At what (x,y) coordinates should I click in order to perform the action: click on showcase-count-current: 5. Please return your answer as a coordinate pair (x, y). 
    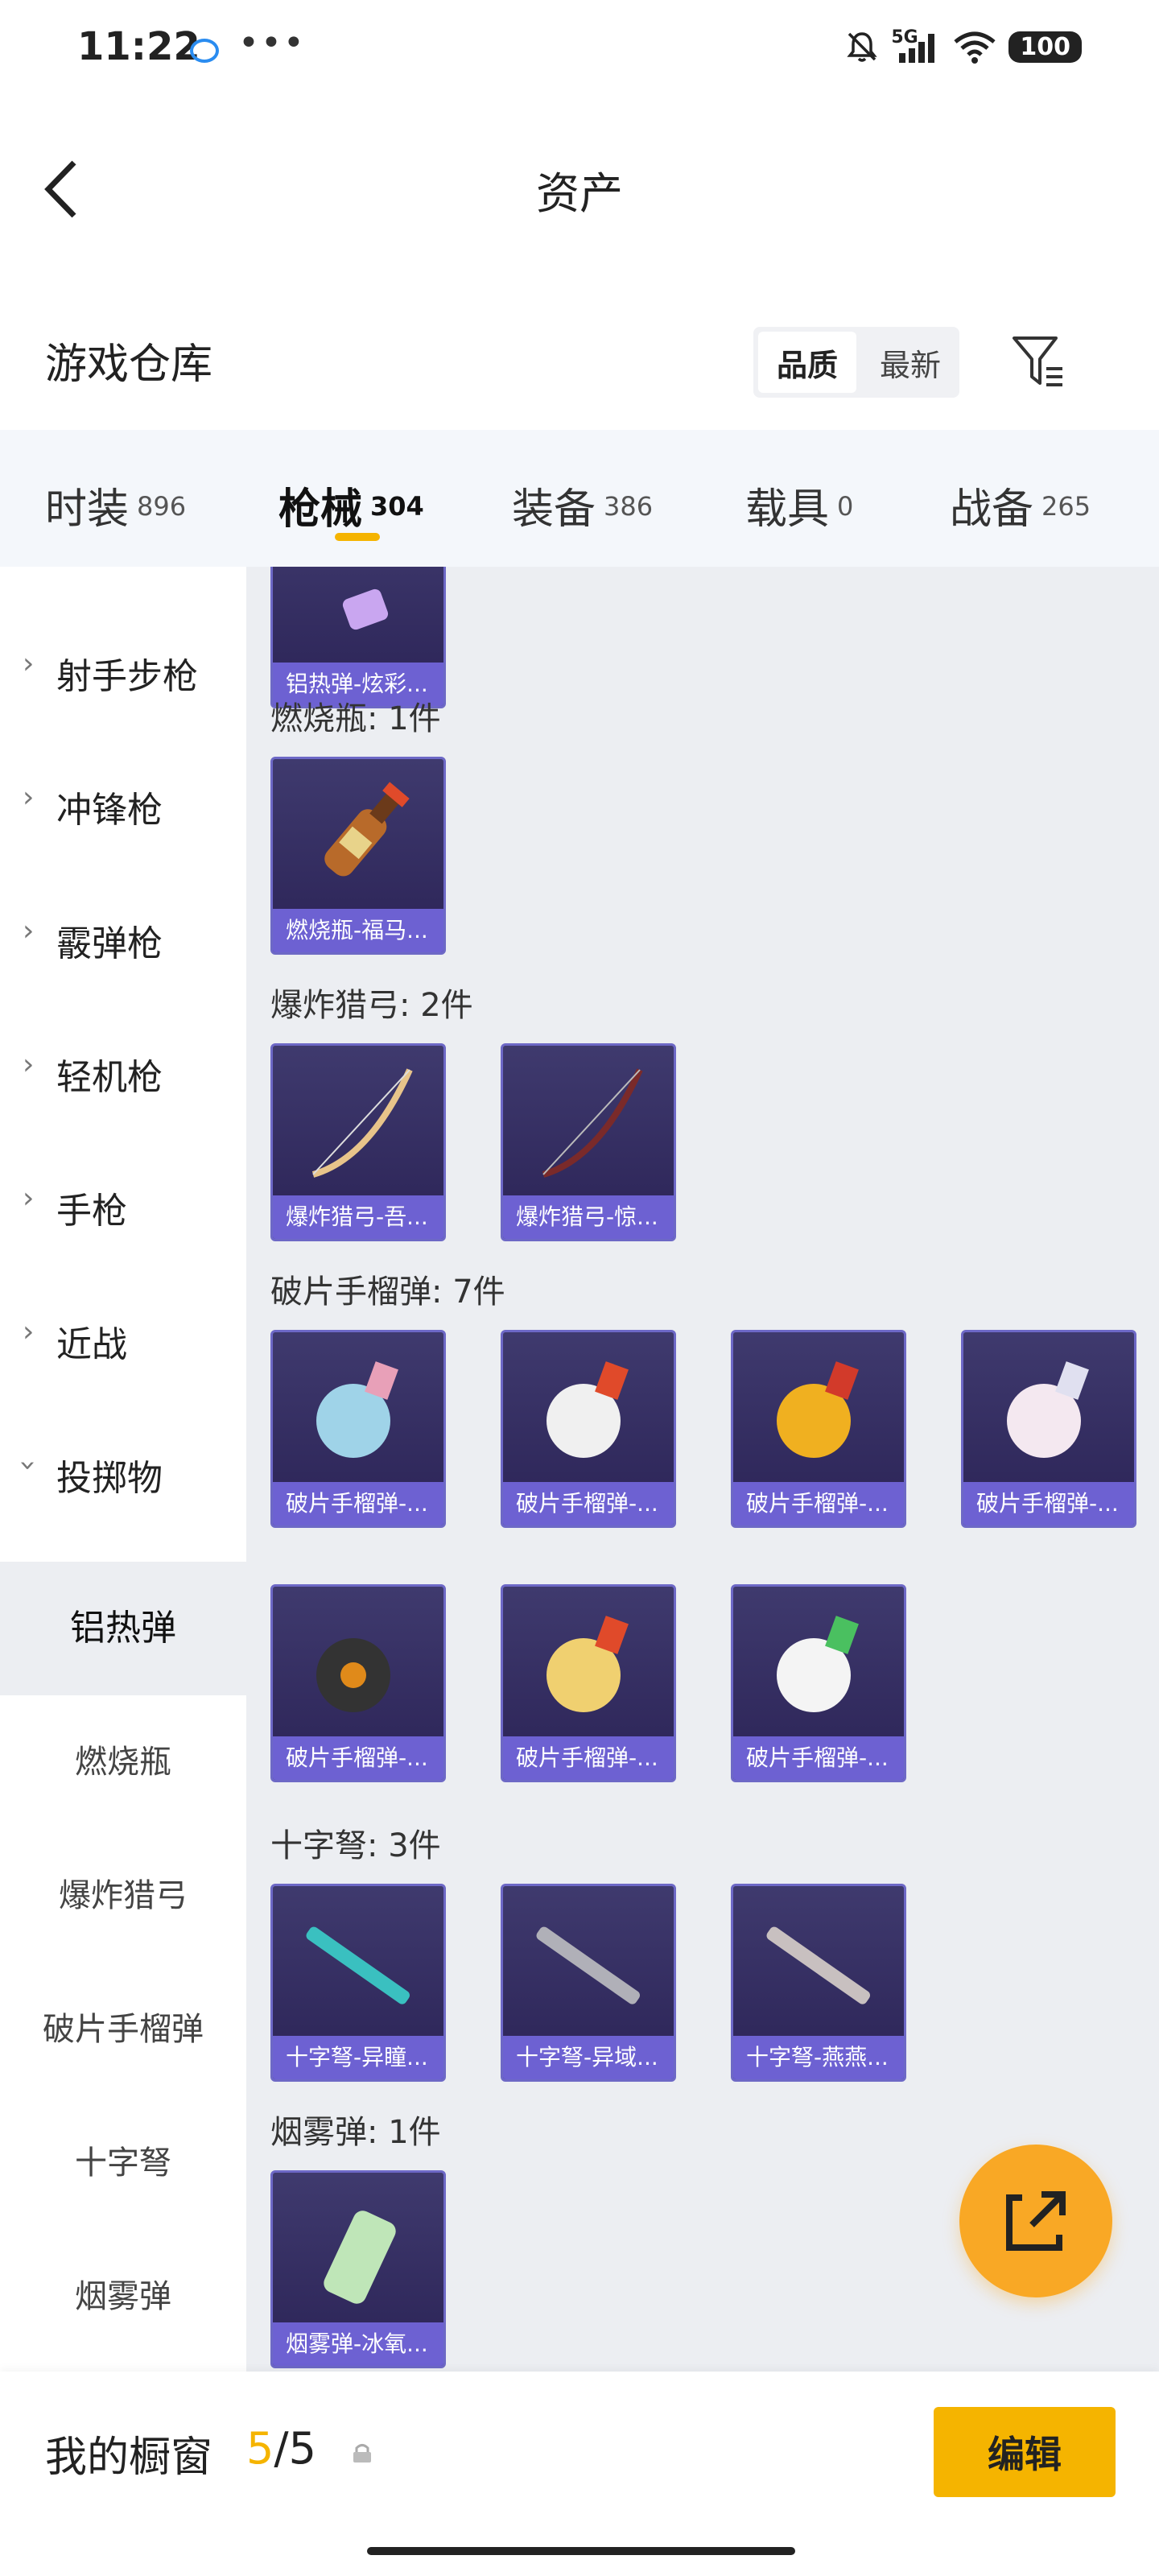
    Looking at the image, I should click on (260, 2448).